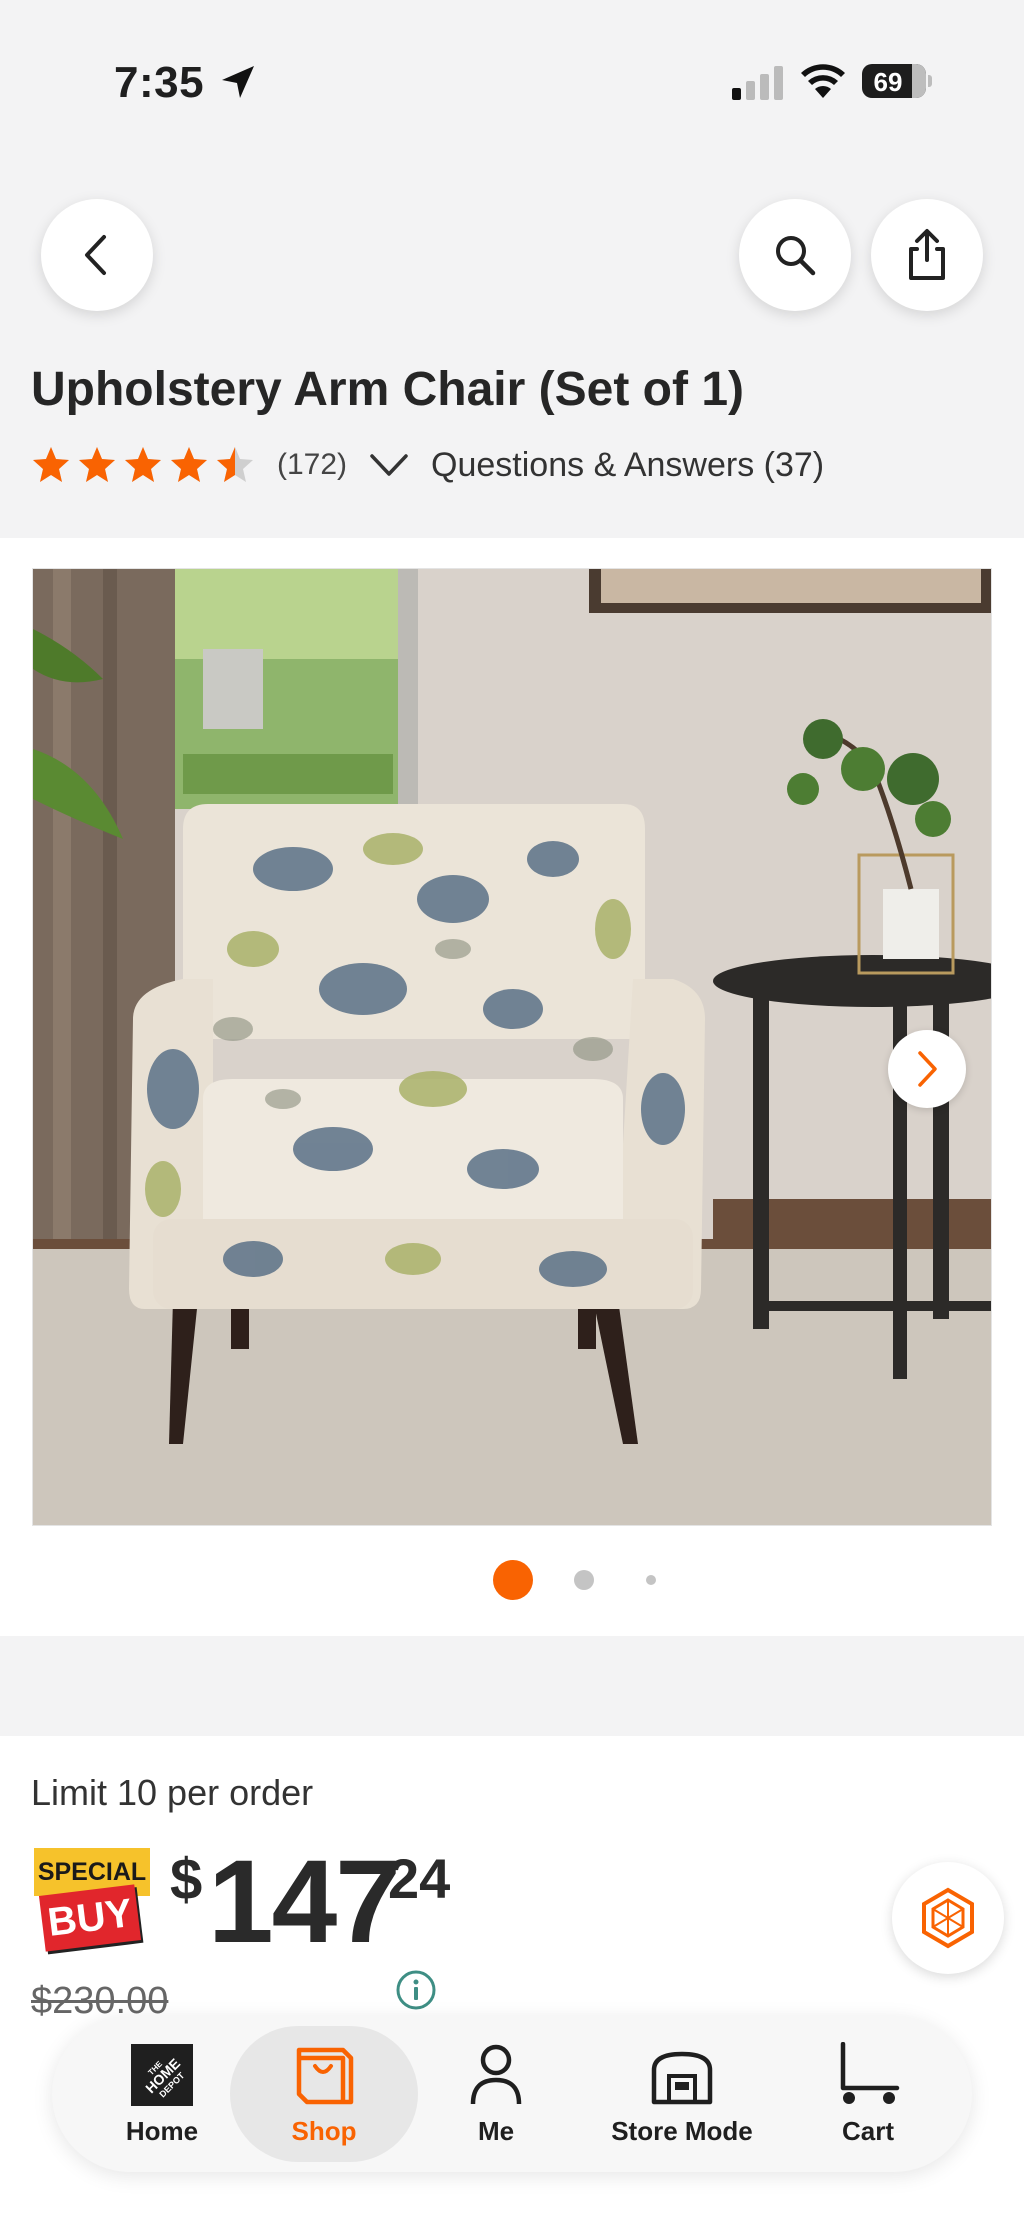  I want to click on price-dollars: 147, so click(304, 1902).